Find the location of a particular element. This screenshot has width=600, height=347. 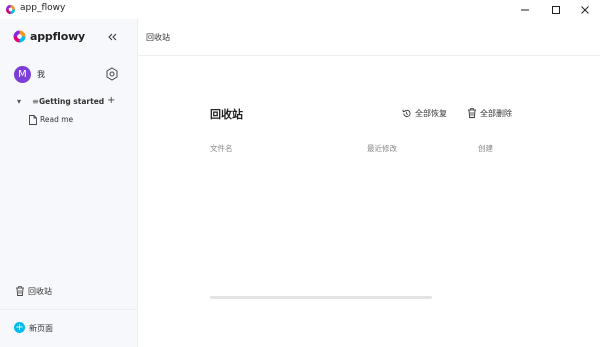

maximize-button is located at coordinates (556, 9).